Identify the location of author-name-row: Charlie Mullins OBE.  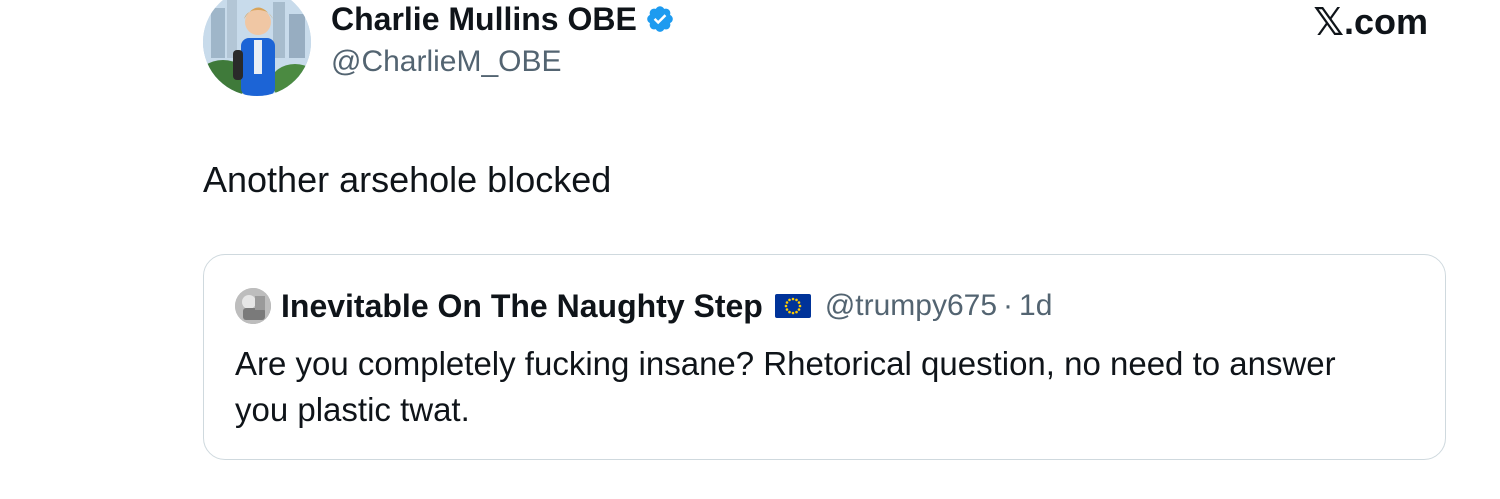
(503, 19).